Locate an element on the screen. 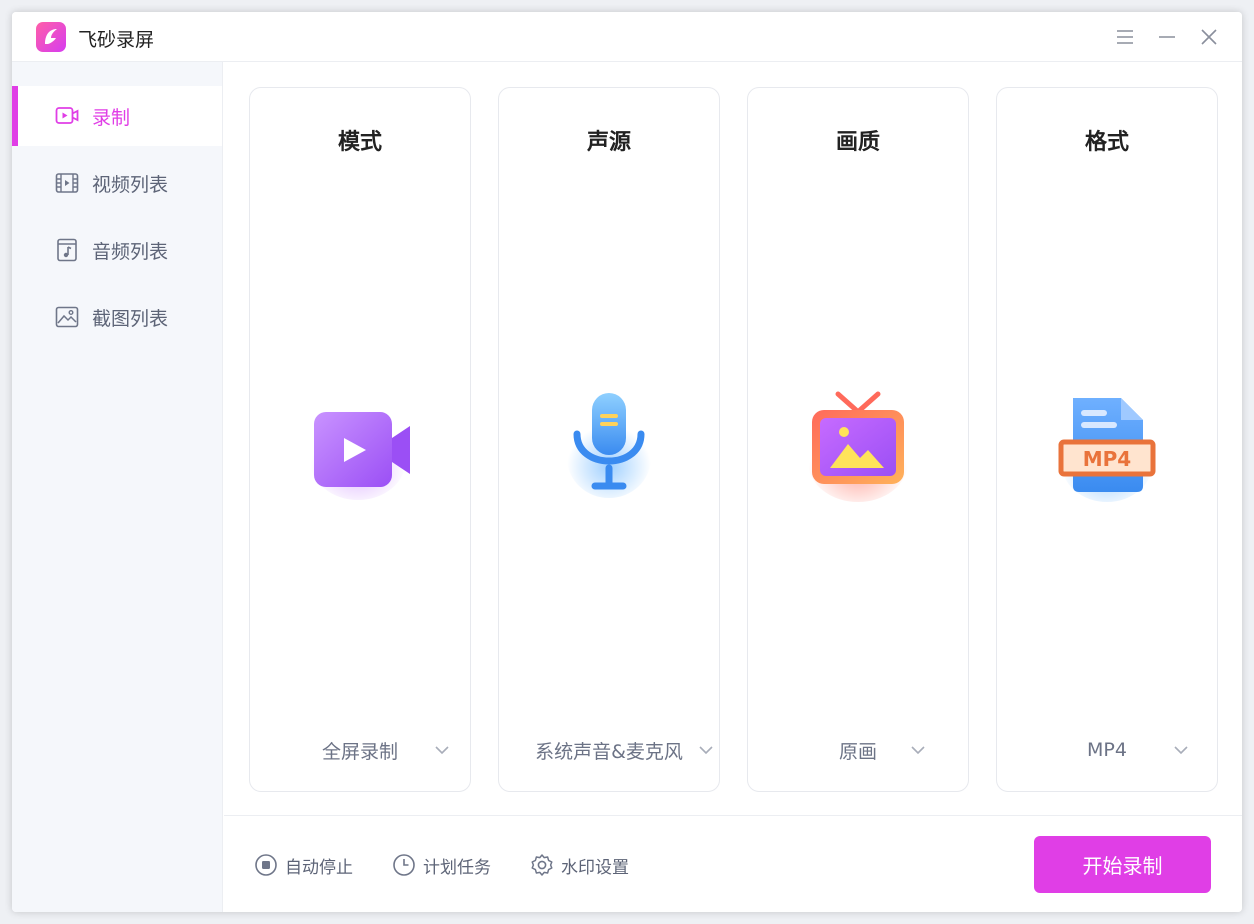 Image resolution: width=1254 pixels, height=924 pixels. minimize-button is located at coordinates (1167, 37).